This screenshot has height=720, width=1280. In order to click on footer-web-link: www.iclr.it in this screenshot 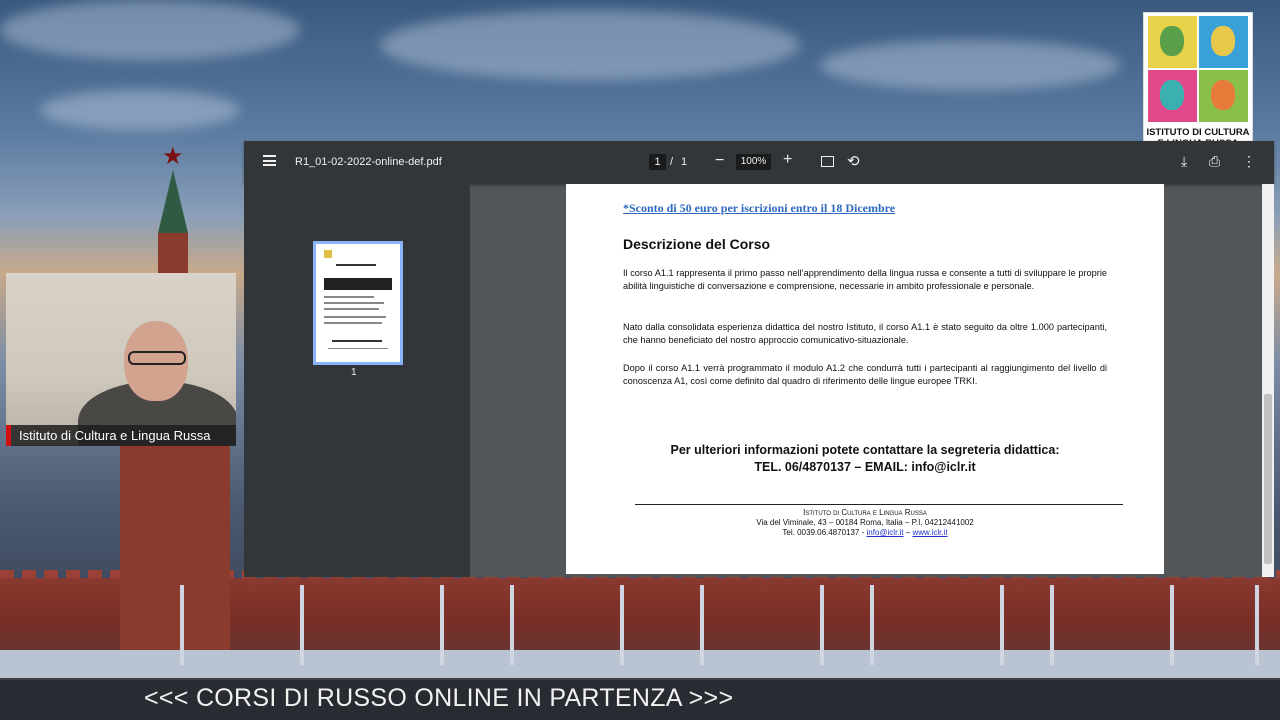, I will do `click(929, 532)`.